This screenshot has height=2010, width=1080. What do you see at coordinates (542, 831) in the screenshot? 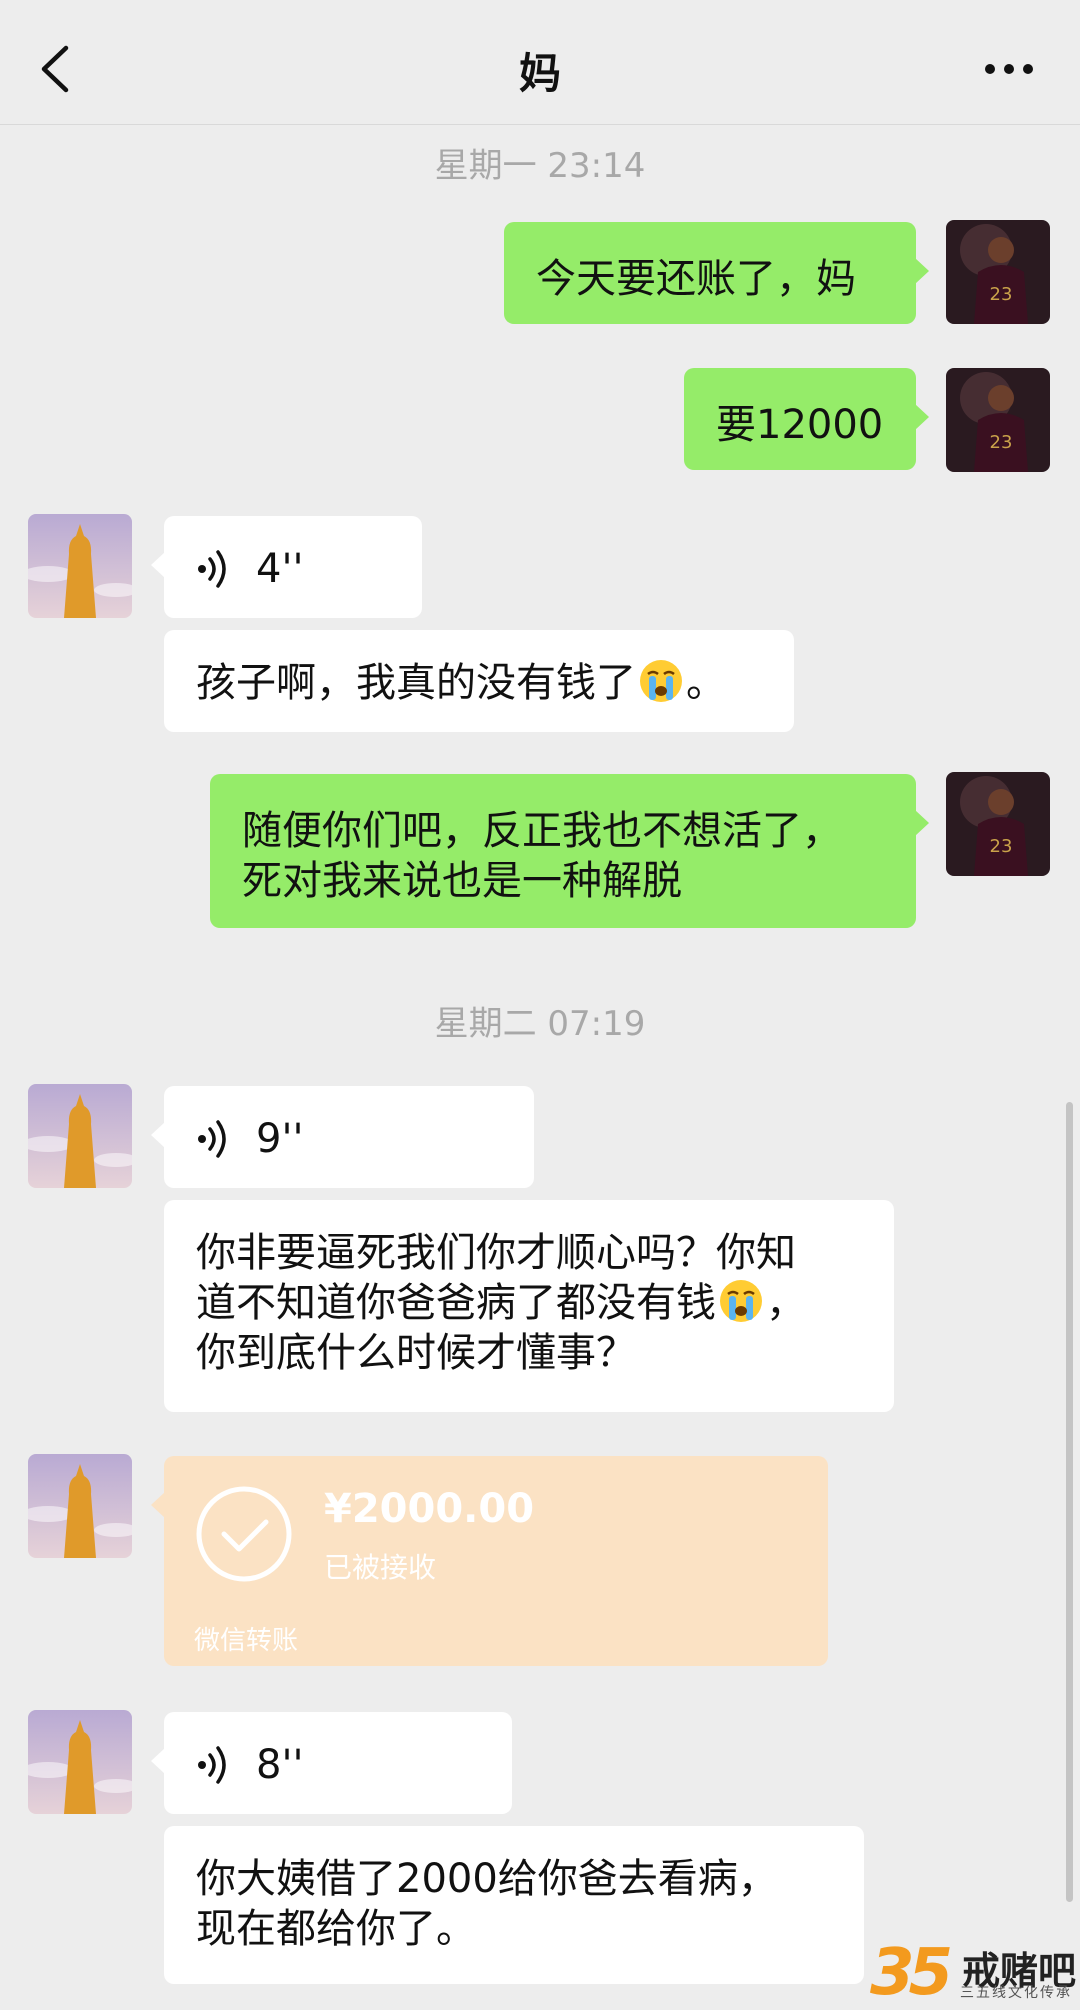
I see `message-text-line: 随便你们吧，反正我也不想活了，` at bounding box center [542, 831].